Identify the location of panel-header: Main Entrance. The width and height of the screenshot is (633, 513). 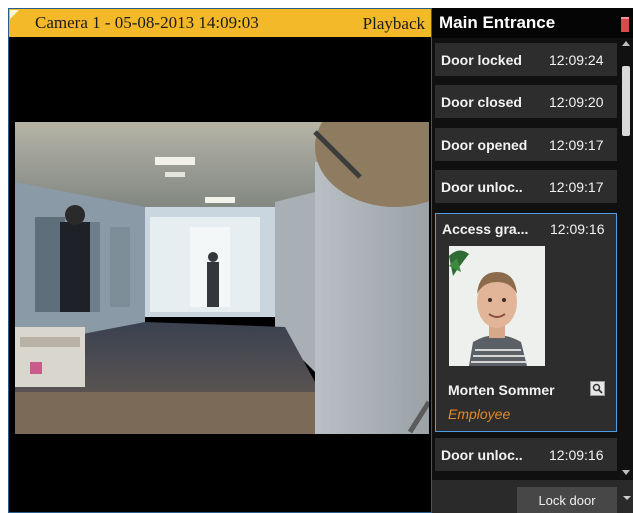
(532, 23).